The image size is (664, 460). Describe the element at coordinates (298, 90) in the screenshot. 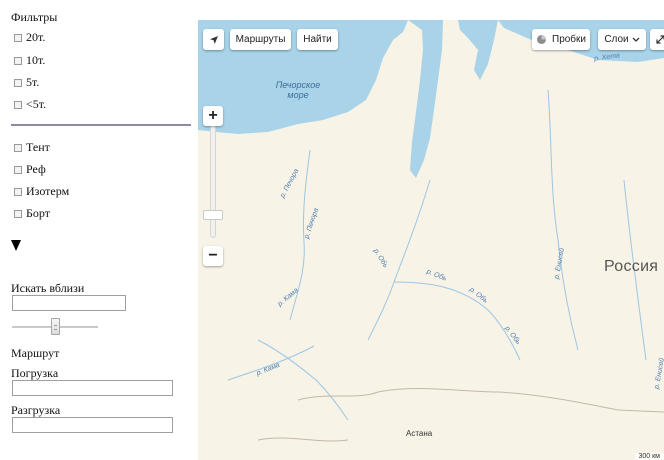

I see `sea-label: Печорское море` at that location.